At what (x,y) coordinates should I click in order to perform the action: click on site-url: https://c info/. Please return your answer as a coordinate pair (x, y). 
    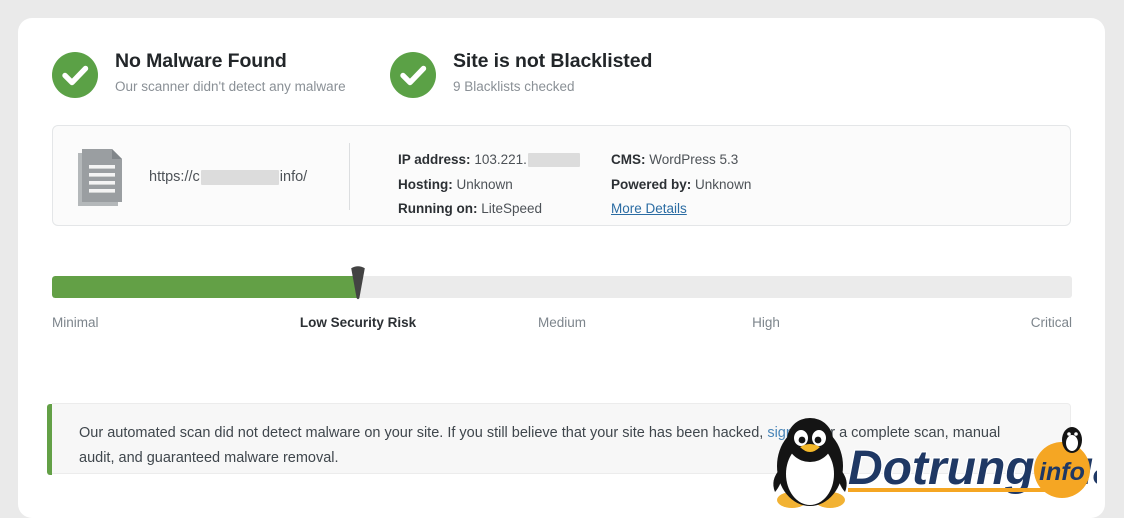
    Looking at the image, I should click on (228, 177).